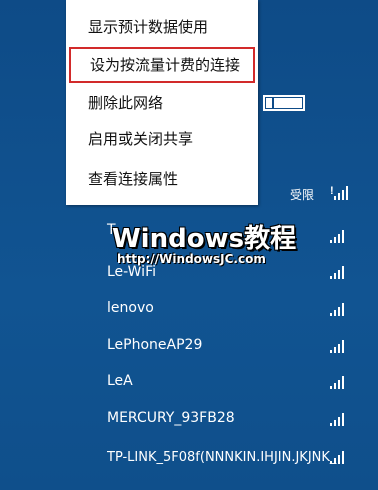 This screenshot has width=378, height=490. I want to click on network-item-5: MERCURY_93FB28, so click(232, 418).